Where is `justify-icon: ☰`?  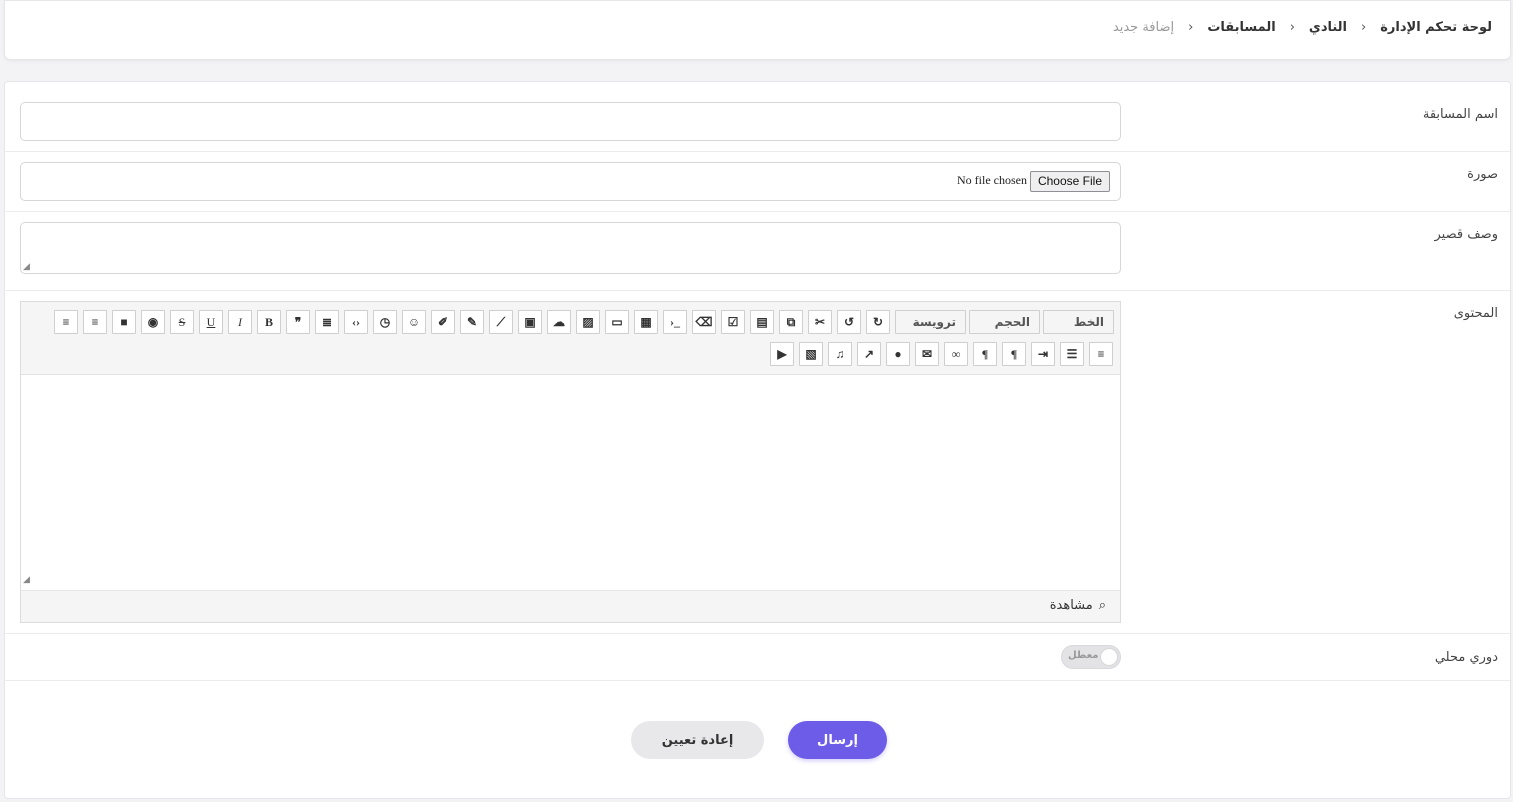 justify-icon: ☰ is located at coordinates (1072, 354).